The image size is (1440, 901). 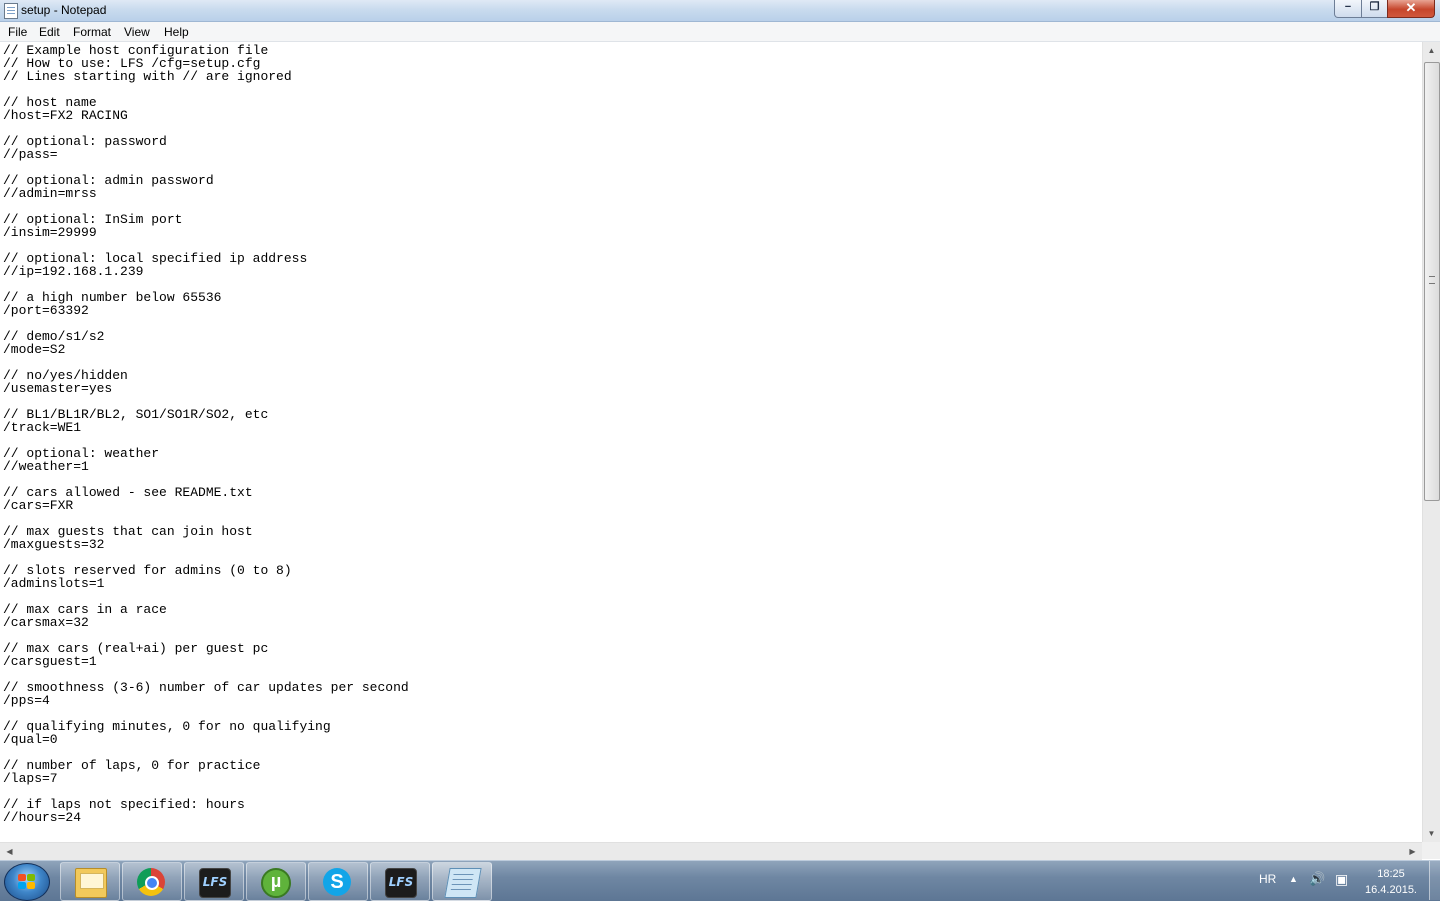 I want to click on notepad-app-icon, so click(x=11, y=11).